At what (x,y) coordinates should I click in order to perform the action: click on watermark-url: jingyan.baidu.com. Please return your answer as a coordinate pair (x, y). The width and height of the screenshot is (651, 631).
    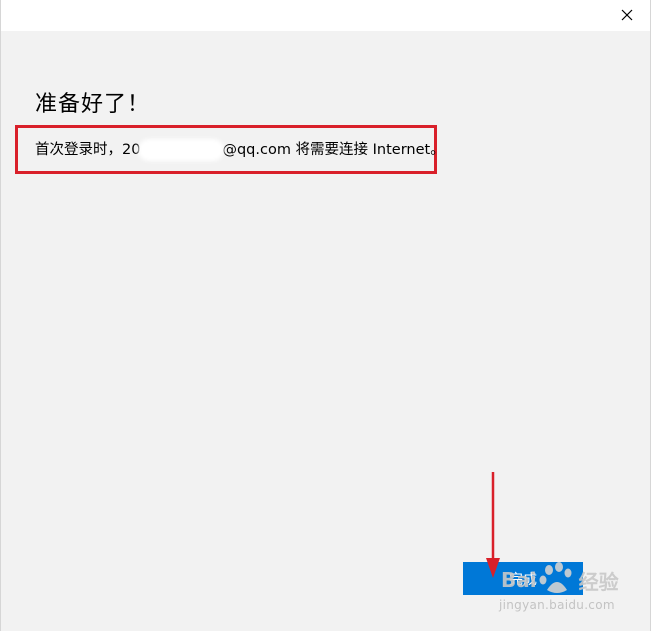
    Looking at the image, I should click on (557, 605).